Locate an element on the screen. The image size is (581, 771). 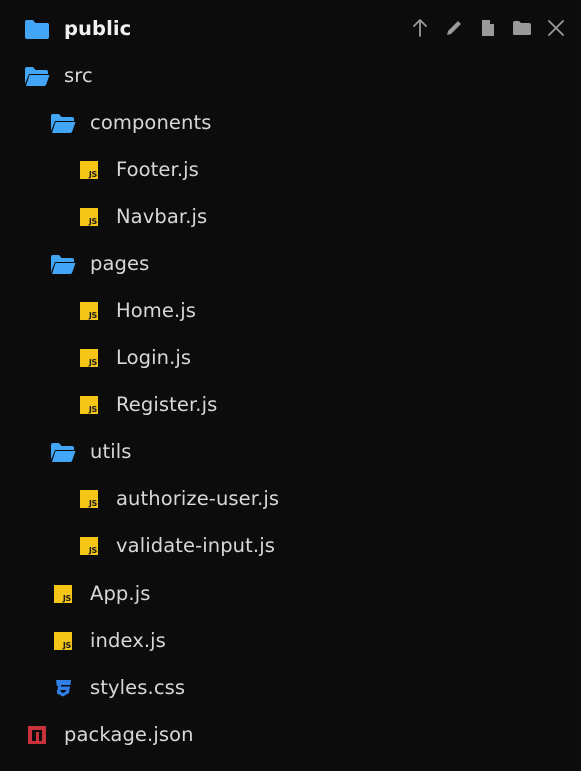
tree-item-label: Navbar.js is located at coordinates (162, 216).